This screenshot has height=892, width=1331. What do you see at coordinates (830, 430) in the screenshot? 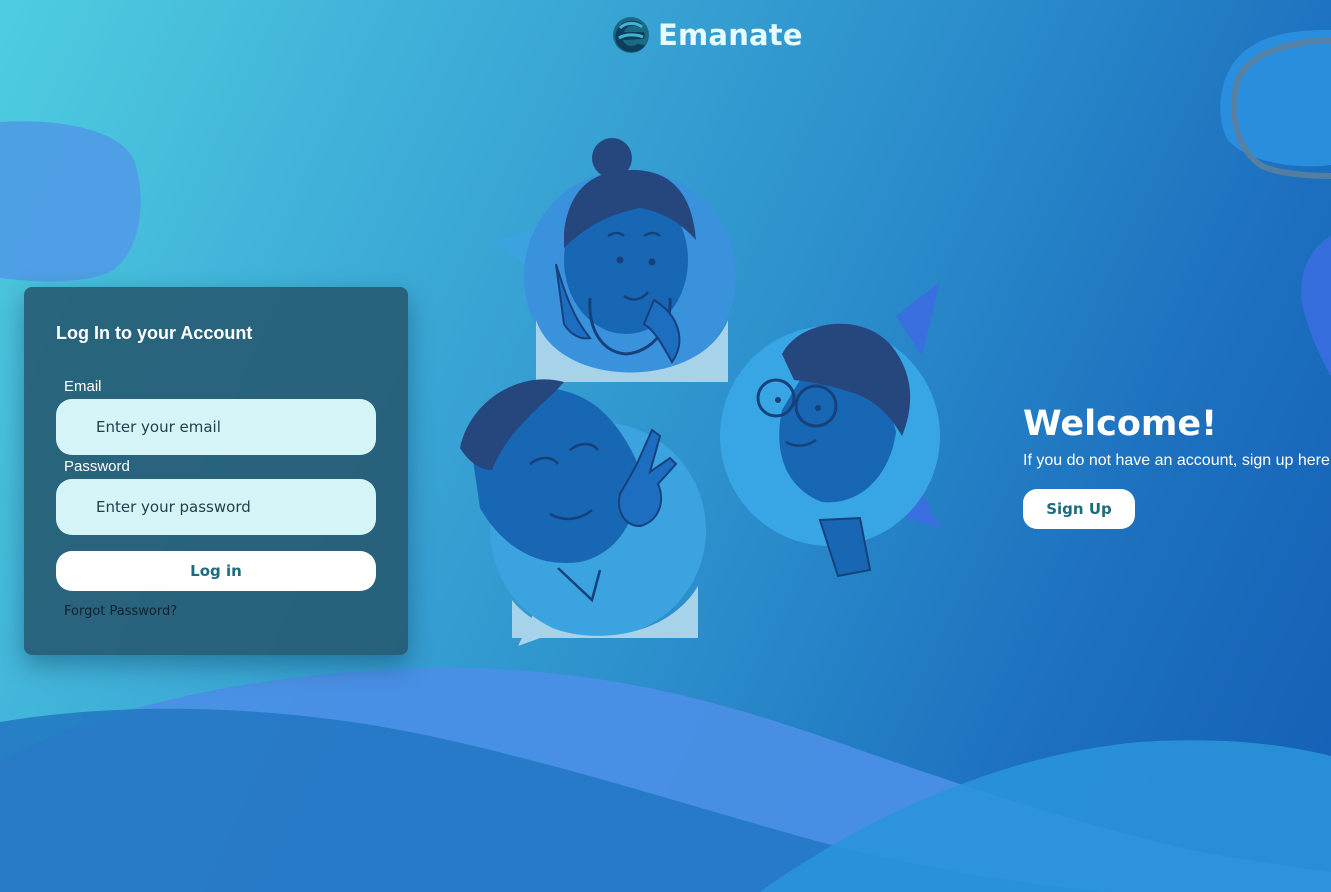
I see `glasses-man-bubble` at bounding box center [830, 430].